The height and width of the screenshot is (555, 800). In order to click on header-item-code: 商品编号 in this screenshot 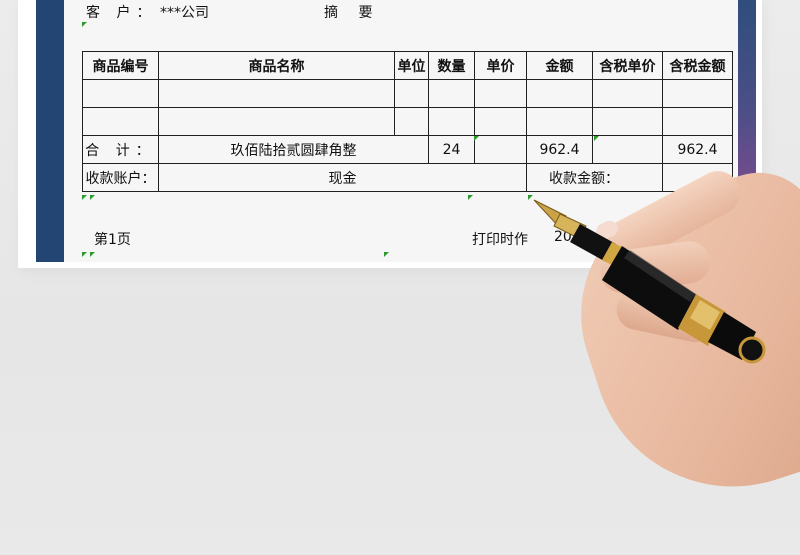, I will do `click(120, 65)`.